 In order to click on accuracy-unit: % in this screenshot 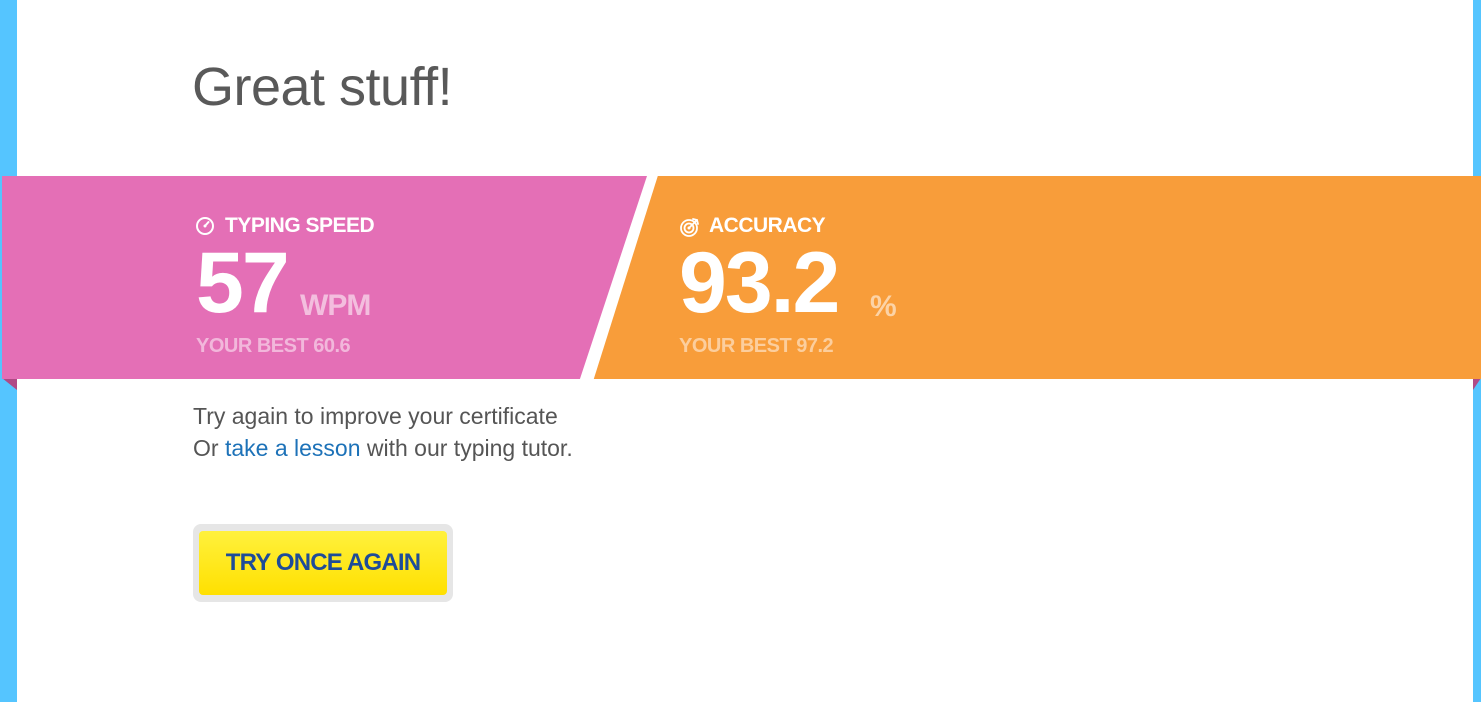, I will do `click(883, 306)`.